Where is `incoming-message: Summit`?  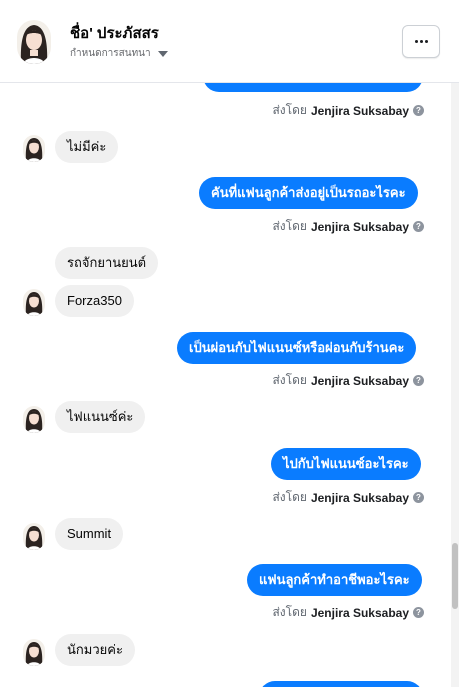
incoming-message: Summit is located at coordinates (89, 534).